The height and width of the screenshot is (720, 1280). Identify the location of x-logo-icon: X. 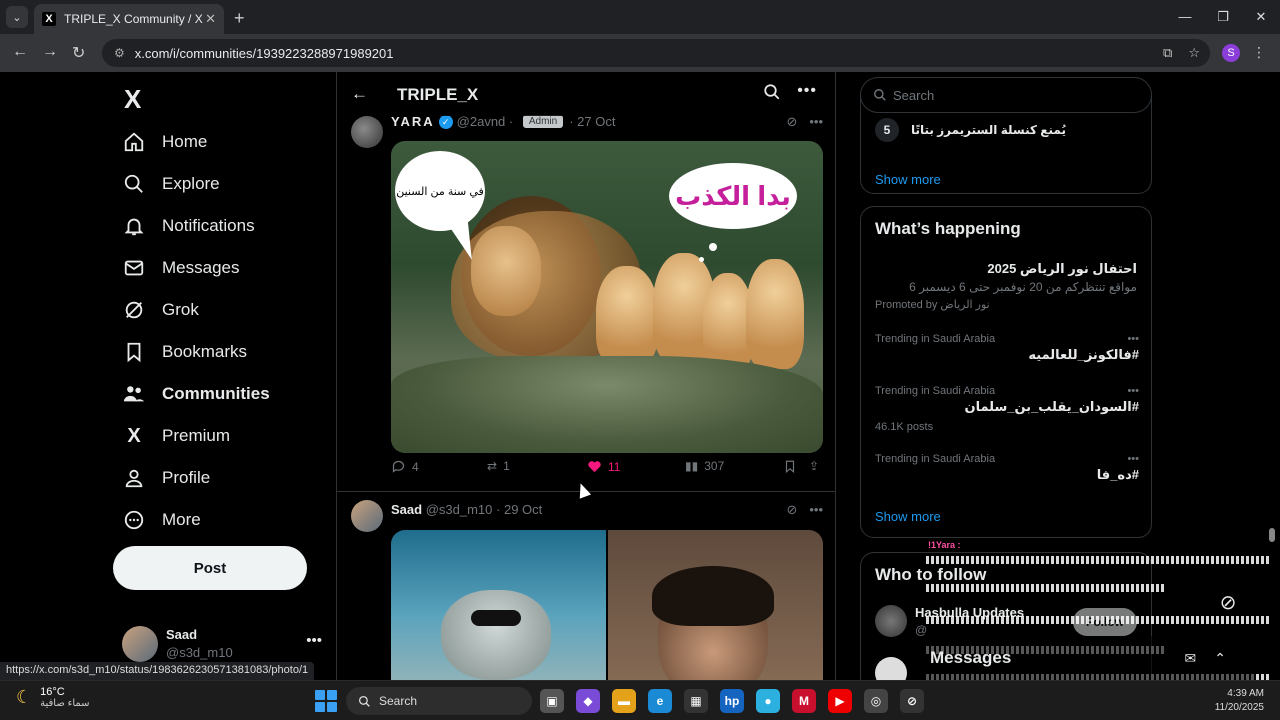
(132, 99).